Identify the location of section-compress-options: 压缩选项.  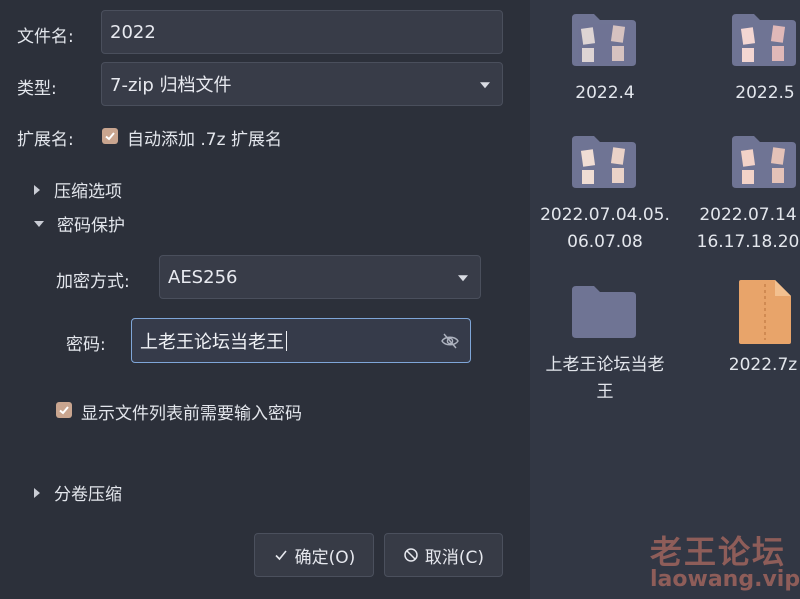
(78, 189).